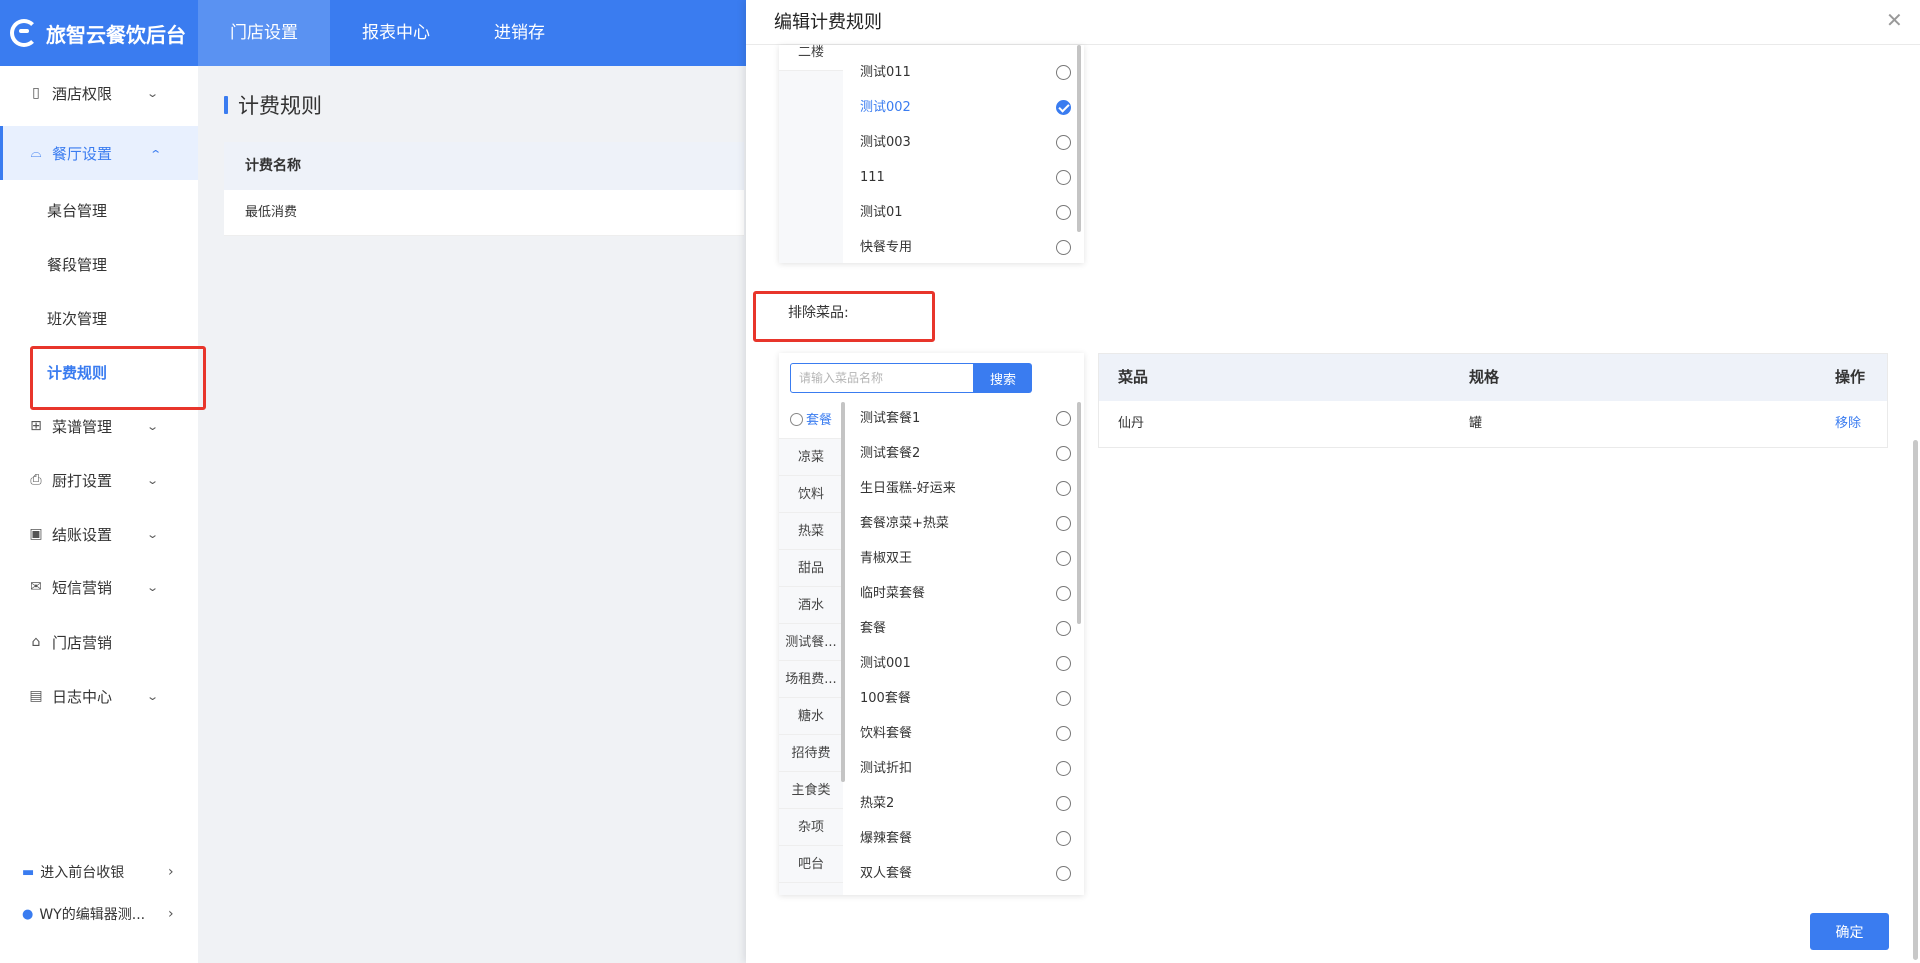  Describe the element at coordinates (1850, 377) in the screenshot. I see `header-action: 操作` at that location.